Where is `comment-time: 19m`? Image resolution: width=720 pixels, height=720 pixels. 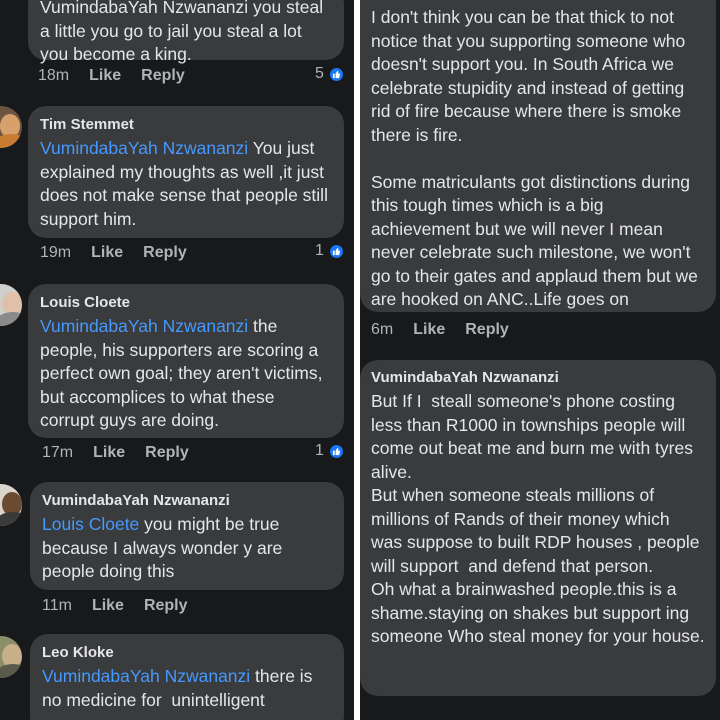 comment-time: 19m is located at coordinates (56, 252).